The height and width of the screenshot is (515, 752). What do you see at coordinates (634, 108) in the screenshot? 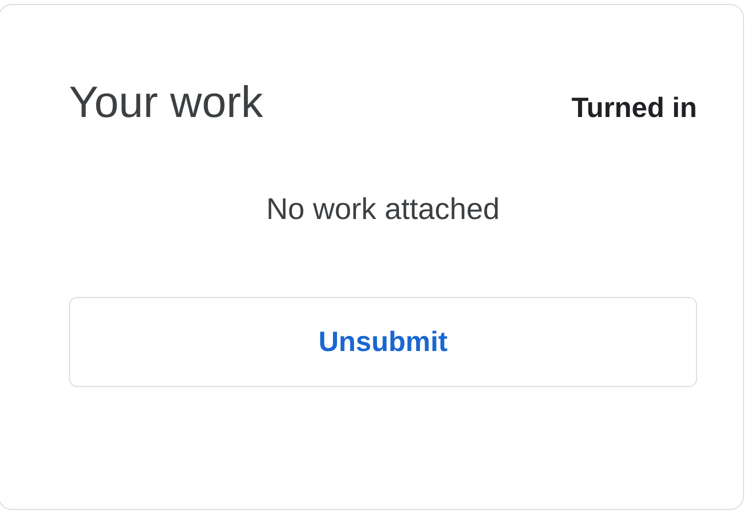
I see `status-label: Turned in` at bounding box center [634, 108].